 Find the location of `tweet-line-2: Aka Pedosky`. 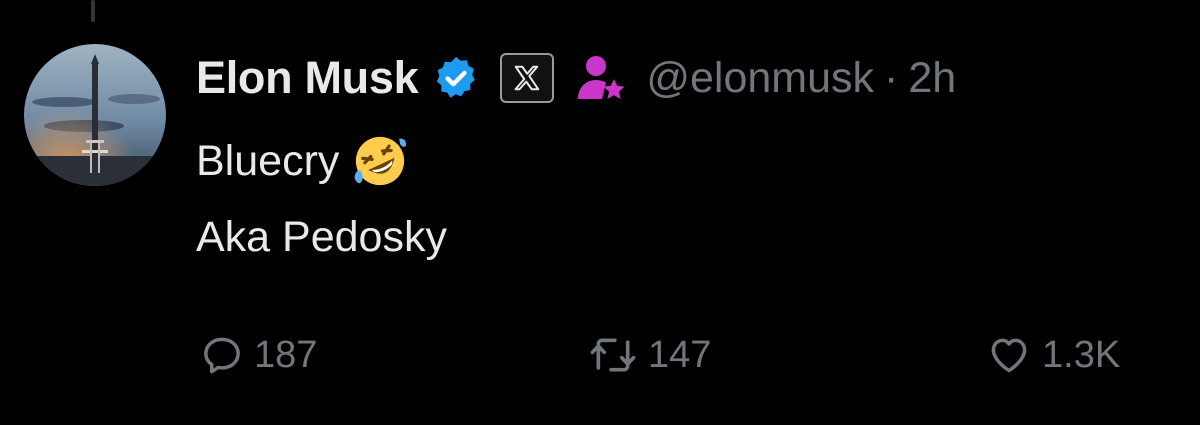

tweet-line-2: Aka Pedosky is located at coordinates (321, 237).